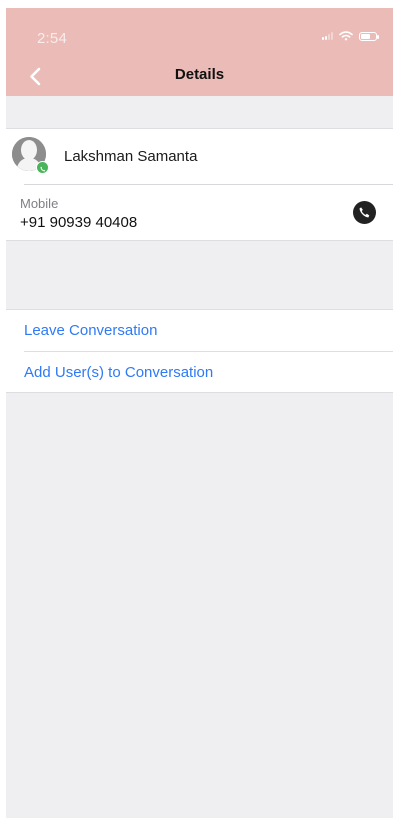  I want to click on mobile-label: Mobile, so click(39, 203).